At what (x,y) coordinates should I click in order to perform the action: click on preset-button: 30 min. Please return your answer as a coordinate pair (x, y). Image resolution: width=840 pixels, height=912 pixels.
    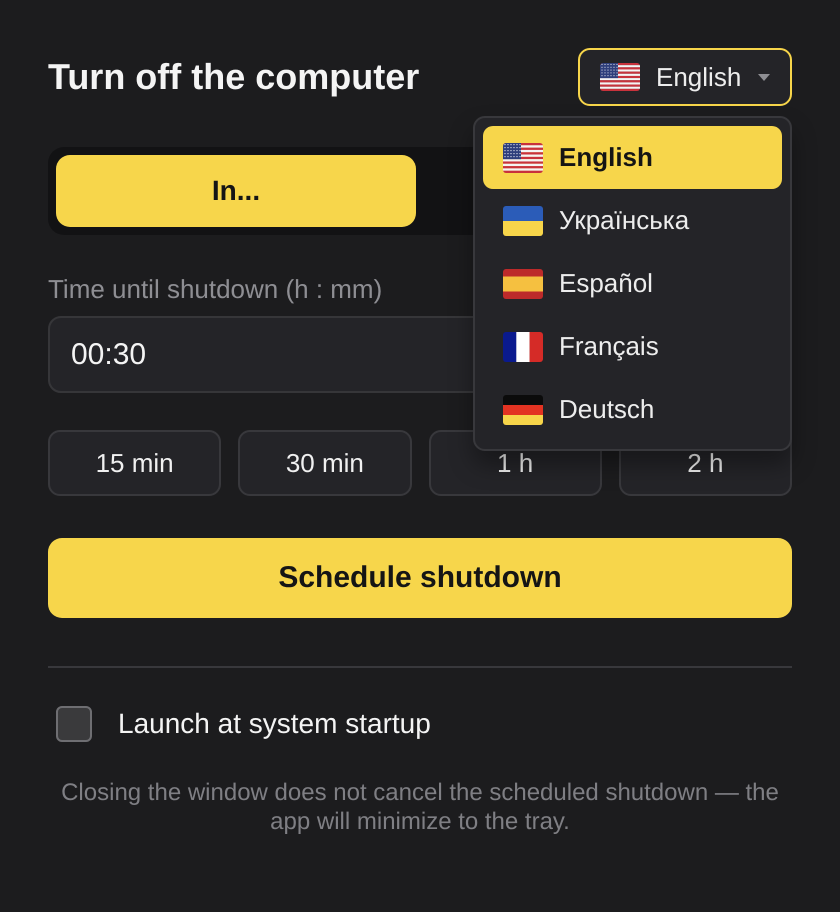
    Looking at the image, I should click on (325, 463).